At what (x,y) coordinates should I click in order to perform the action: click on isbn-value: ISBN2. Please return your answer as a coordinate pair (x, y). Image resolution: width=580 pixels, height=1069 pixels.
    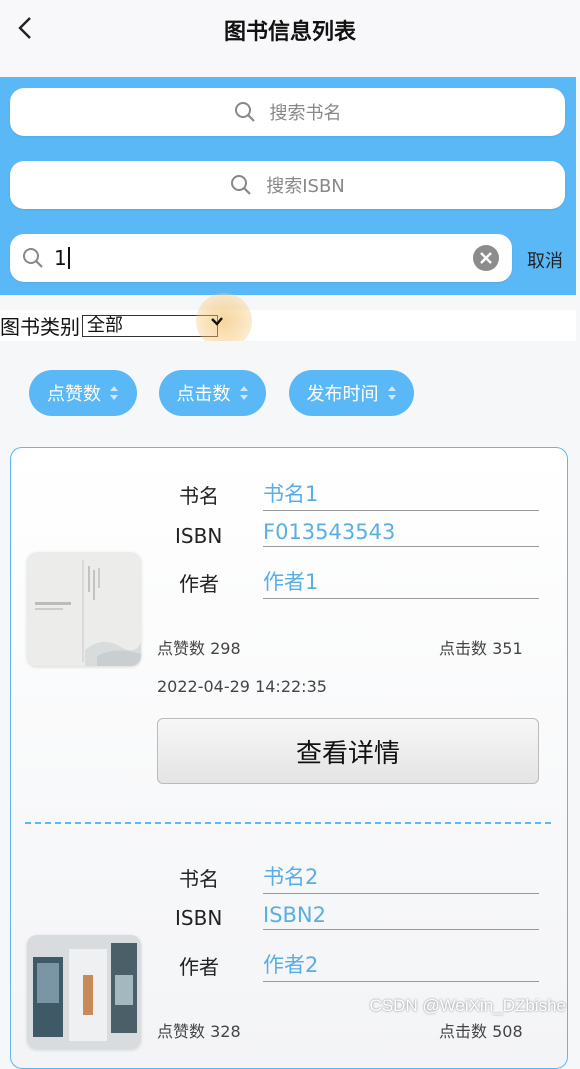
    Looking at the image, I should click on (401, 916).